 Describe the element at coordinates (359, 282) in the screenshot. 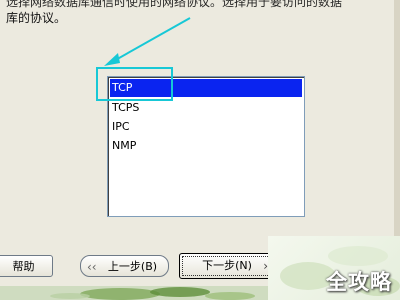

I see `watermark-logo: 全攻略` at that location.